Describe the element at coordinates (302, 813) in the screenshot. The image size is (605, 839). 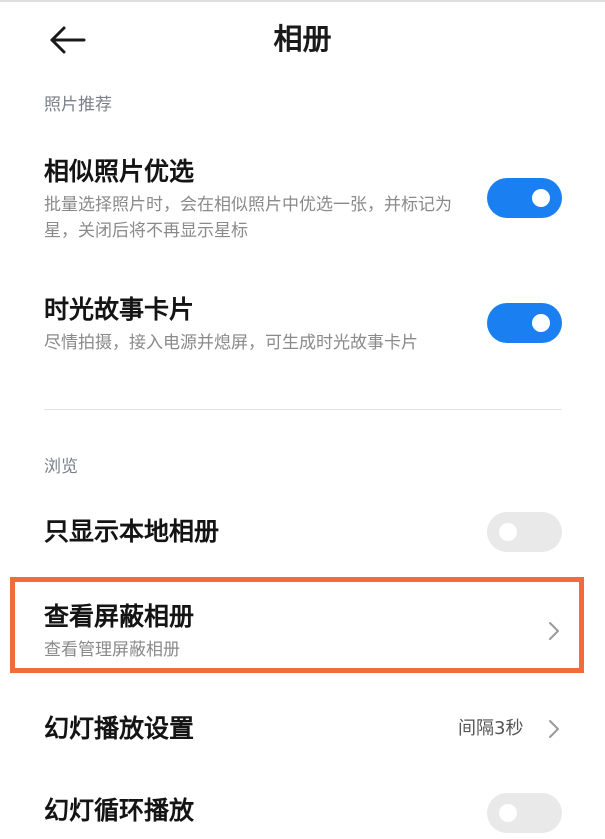
I see `setting-slideshow-loop: 幻灯循环播放` at that location.